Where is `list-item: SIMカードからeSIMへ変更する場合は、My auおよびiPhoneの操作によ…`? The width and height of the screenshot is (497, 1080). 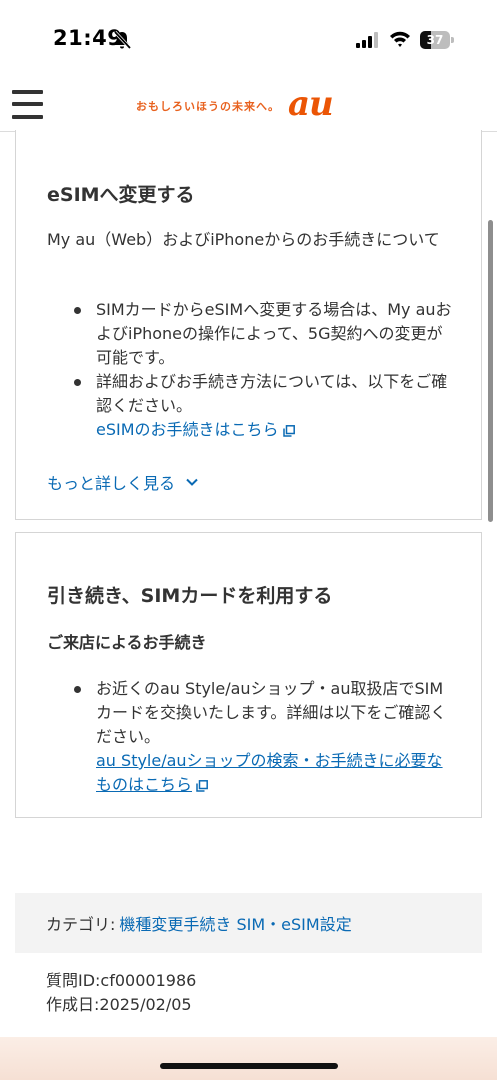 list-item: SIMカードからeSIMへ変更する場合は、My auおよびiPhoneの操作によ… is located at coordinates (252, 334).